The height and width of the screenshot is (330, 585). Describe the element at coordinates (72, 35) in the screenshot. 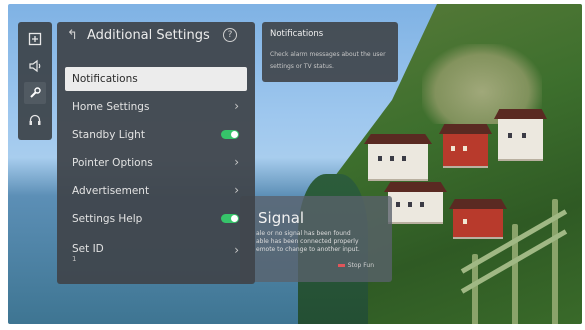

I see `back-arrow-icon: ↰` at that location.